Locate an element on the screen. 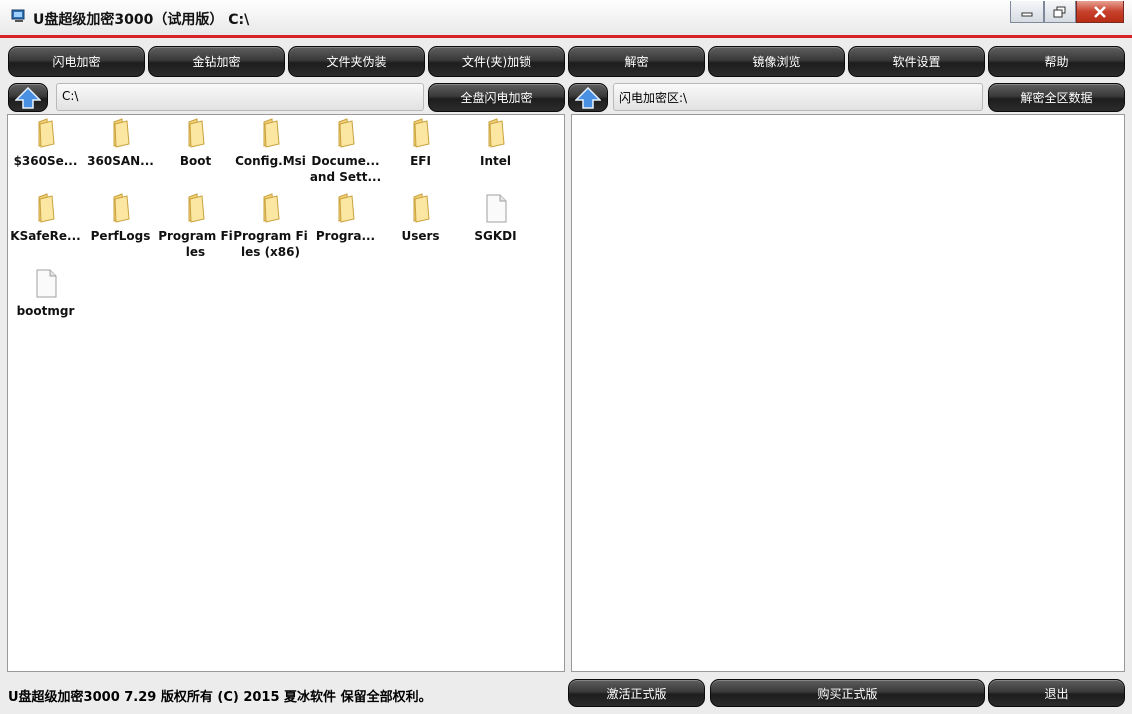 The image size is (1132, 714). buy-button: 购买正式版 is located at coordinates (847, 693).